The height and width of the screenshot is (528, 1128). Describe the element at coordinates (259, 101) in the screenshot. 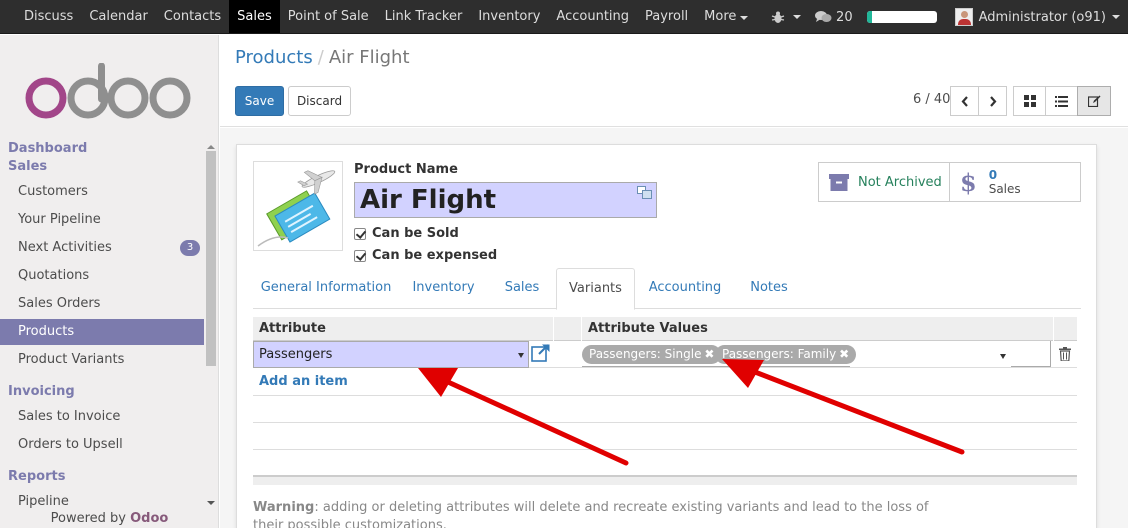

I see `save-button: Save` at that location.